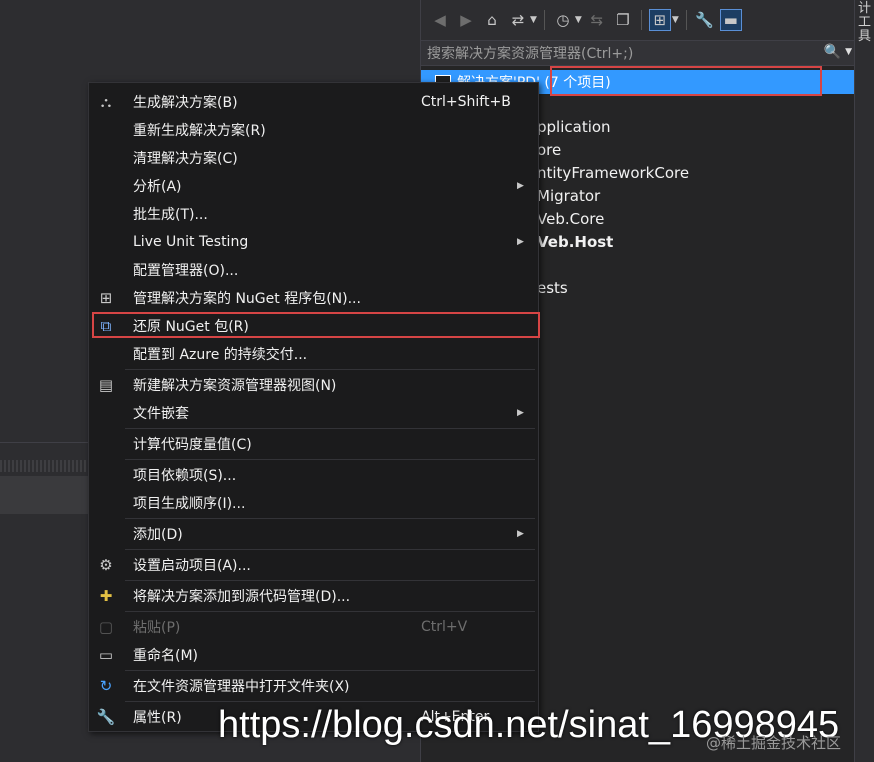  Describe the element at coordinates (158, 535) in the screenshot. I see `menu-item-label: 添加(D)` at that location.